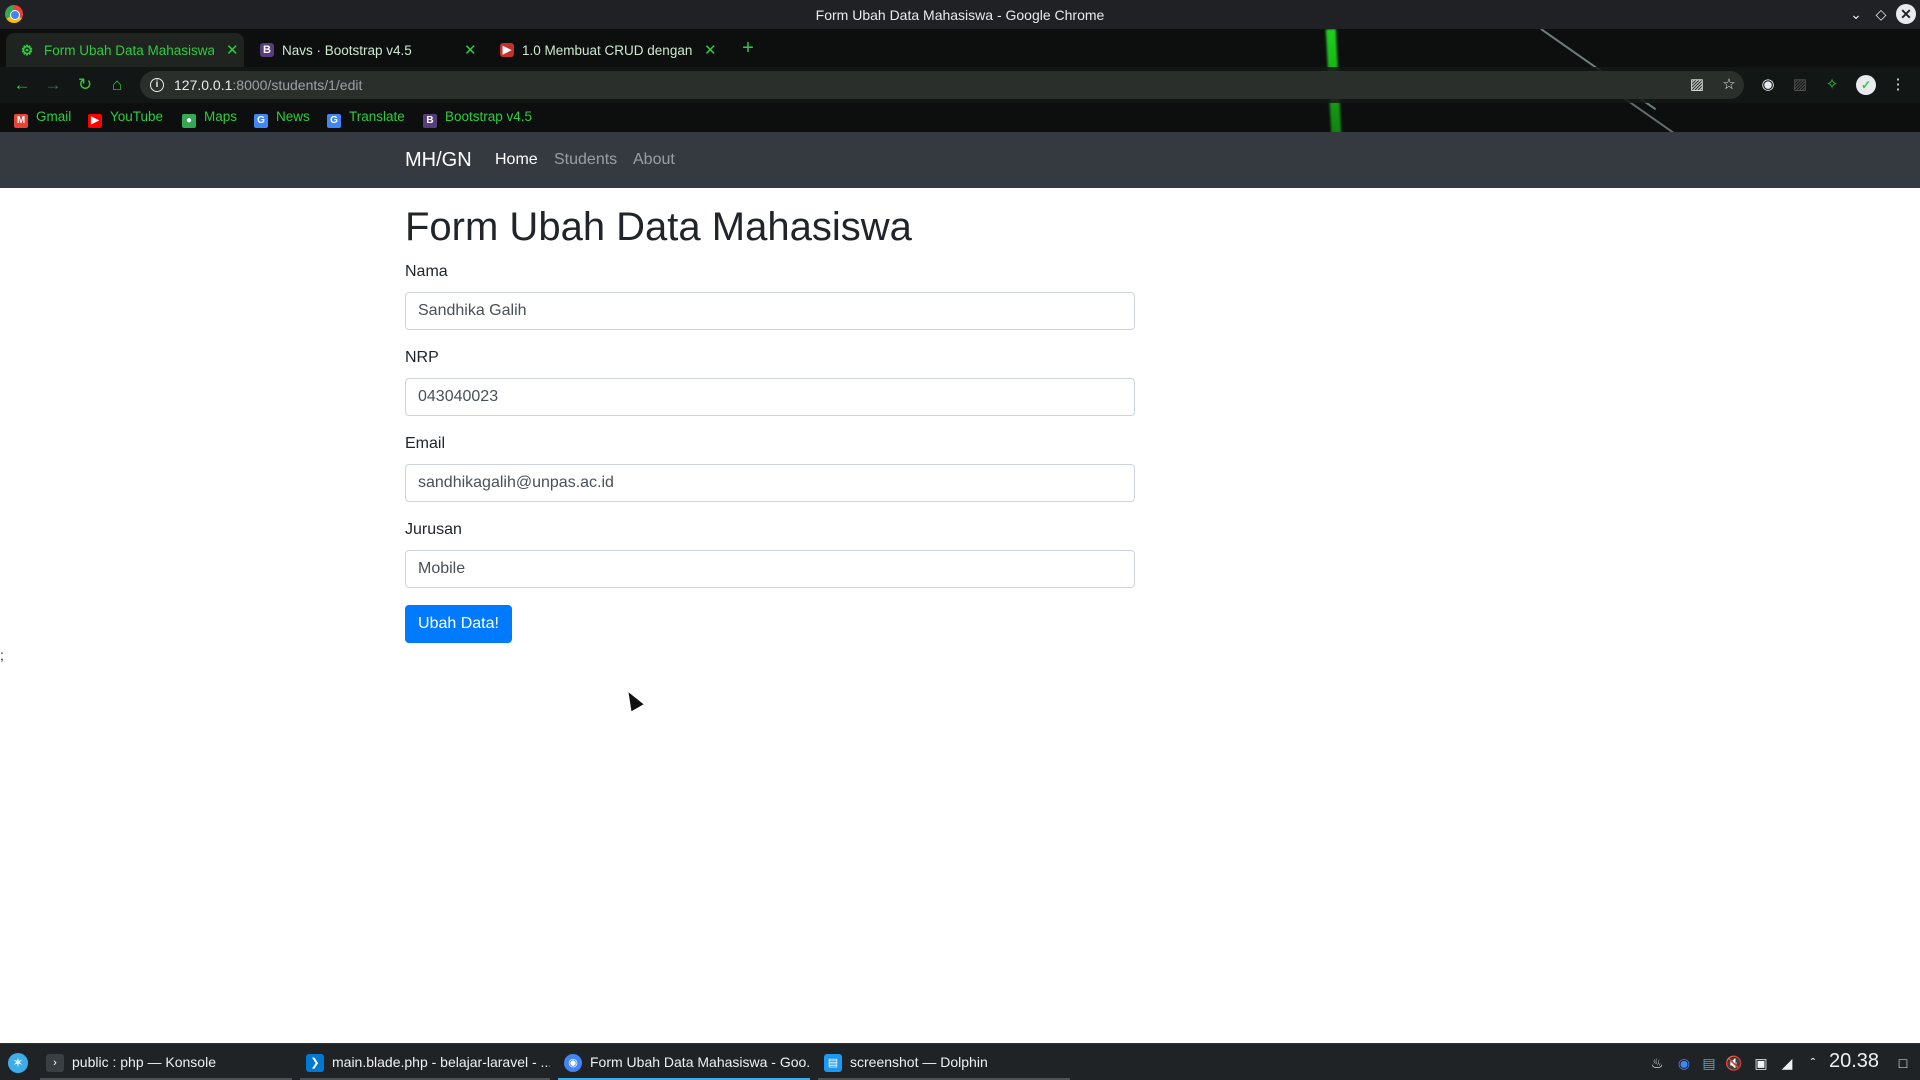 Image resolution: width=1920 pixels, height=1080 pixels. I want to click on translate-icon: ▨, so click(1697, 85).